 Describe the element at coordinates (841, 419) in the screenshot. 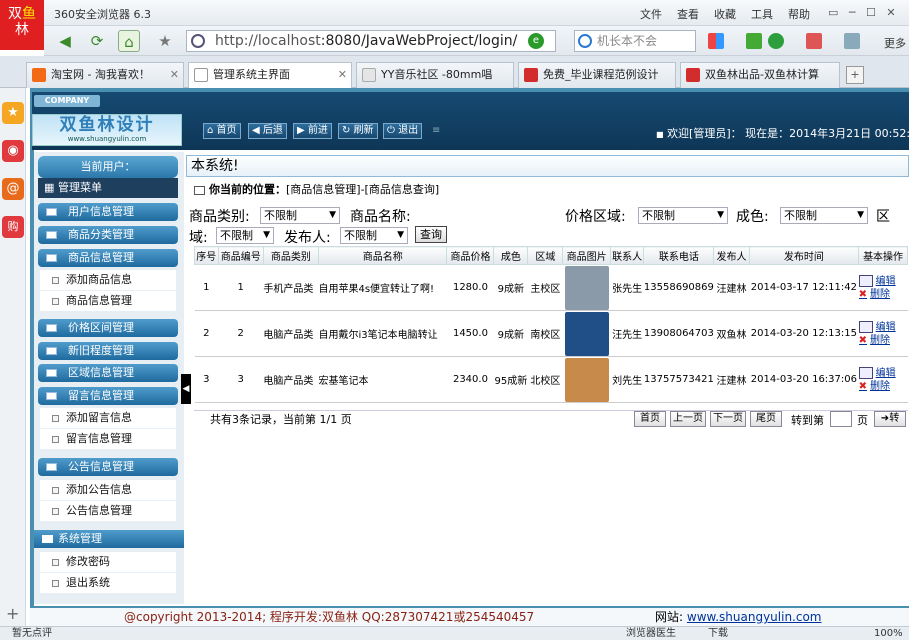

I see `goto-page-input` at that location.